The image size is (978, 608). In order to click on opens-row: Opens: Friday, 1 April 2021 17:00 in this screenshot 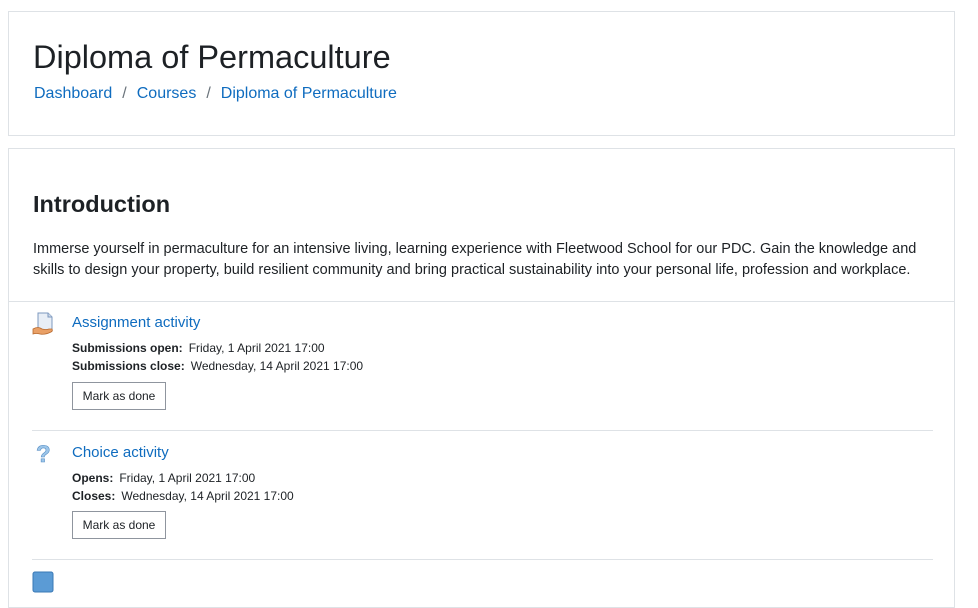, I will do `click(183, 478)`.